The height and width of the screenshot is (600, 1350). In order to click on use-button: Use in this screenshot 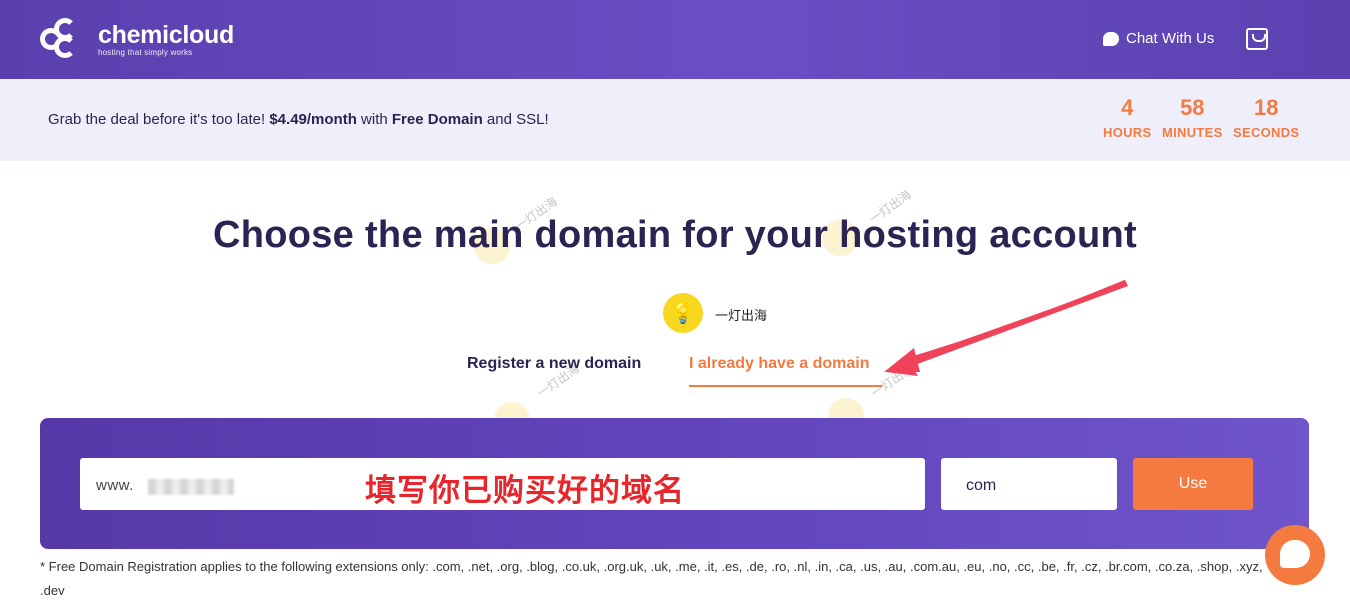, I will do `click(1193, 484)`.